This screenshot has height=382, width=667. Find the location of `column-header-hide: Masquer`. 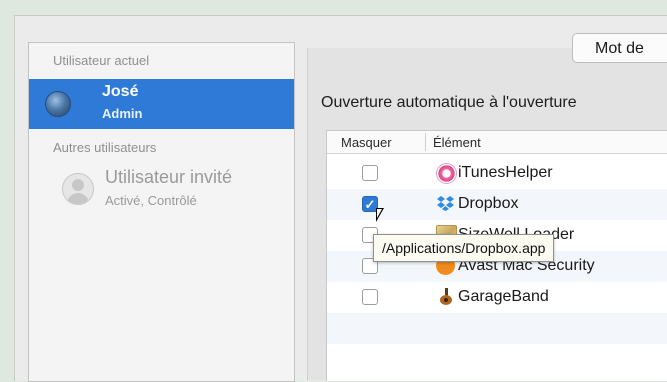

column-header-hide: Masquer is located at coordinates (366, 142).